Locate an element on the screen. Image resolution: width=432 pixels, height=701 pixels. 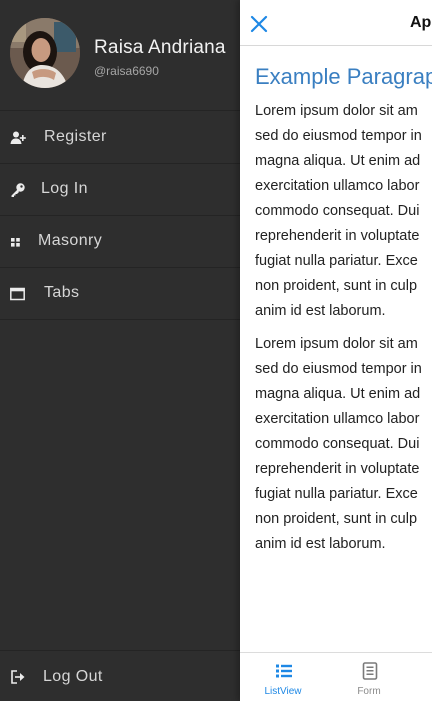
close-icon is located at coordinates (259, 24).